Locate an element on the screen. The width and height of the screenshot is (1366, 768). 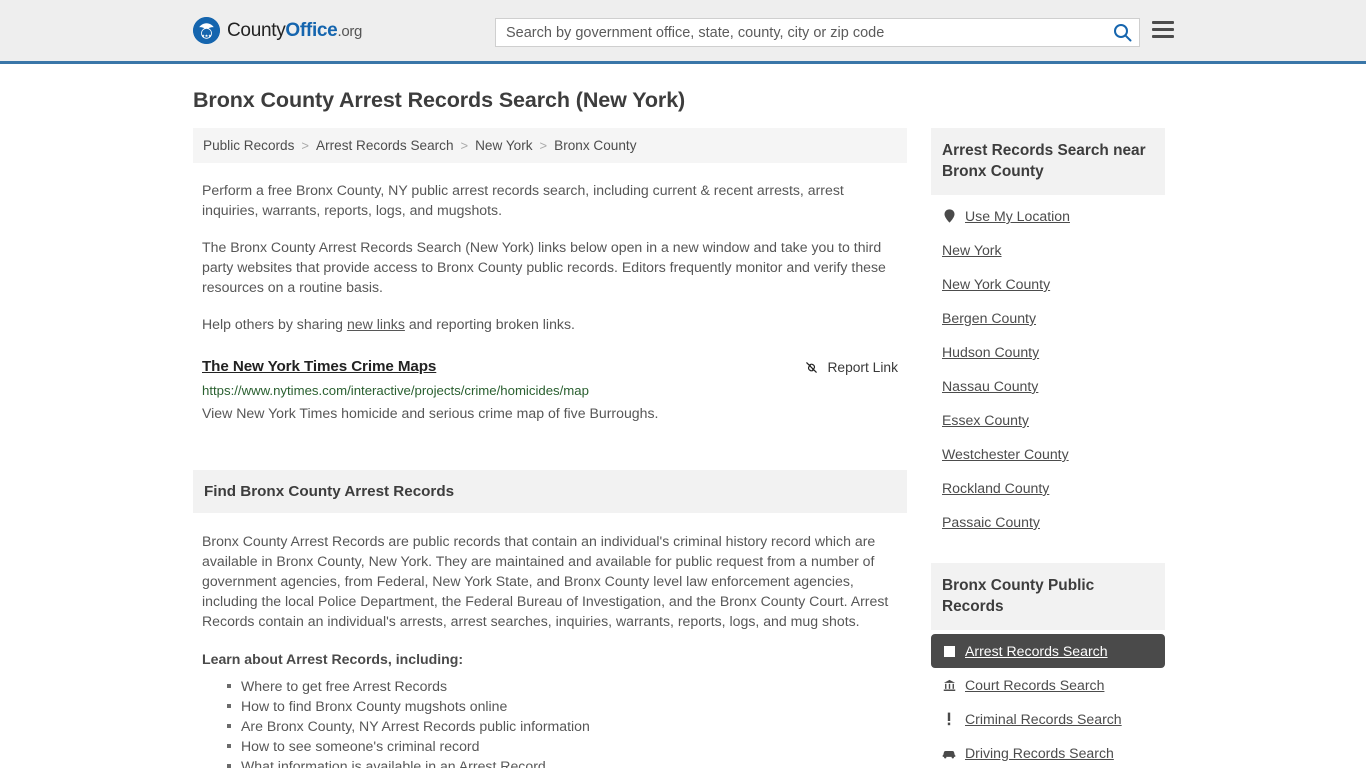
sidebar-item-label: Criminal Records Search is located at coordinates (1043, 719).